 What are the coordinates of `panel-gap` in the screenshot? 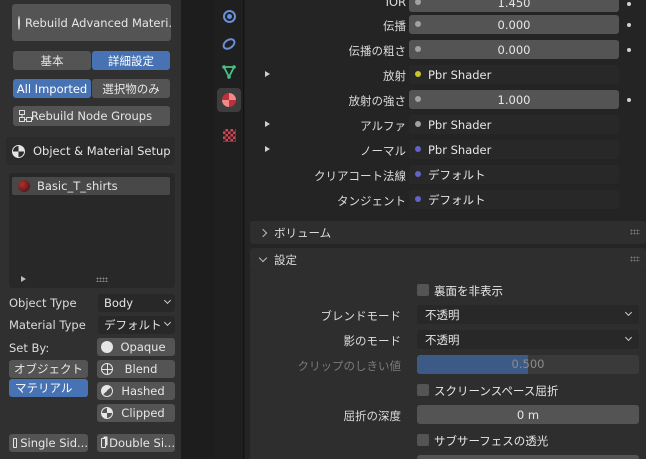 It's located at (197, 229).